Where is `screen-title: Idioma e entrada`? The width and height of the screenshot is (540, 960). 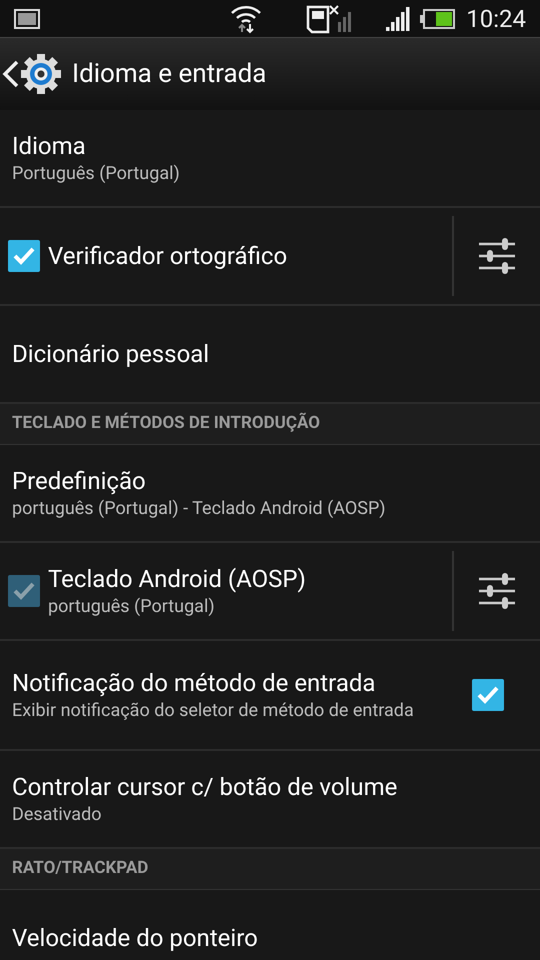 screen-title: Idioma e entrada is located at coordinates (169, 74).